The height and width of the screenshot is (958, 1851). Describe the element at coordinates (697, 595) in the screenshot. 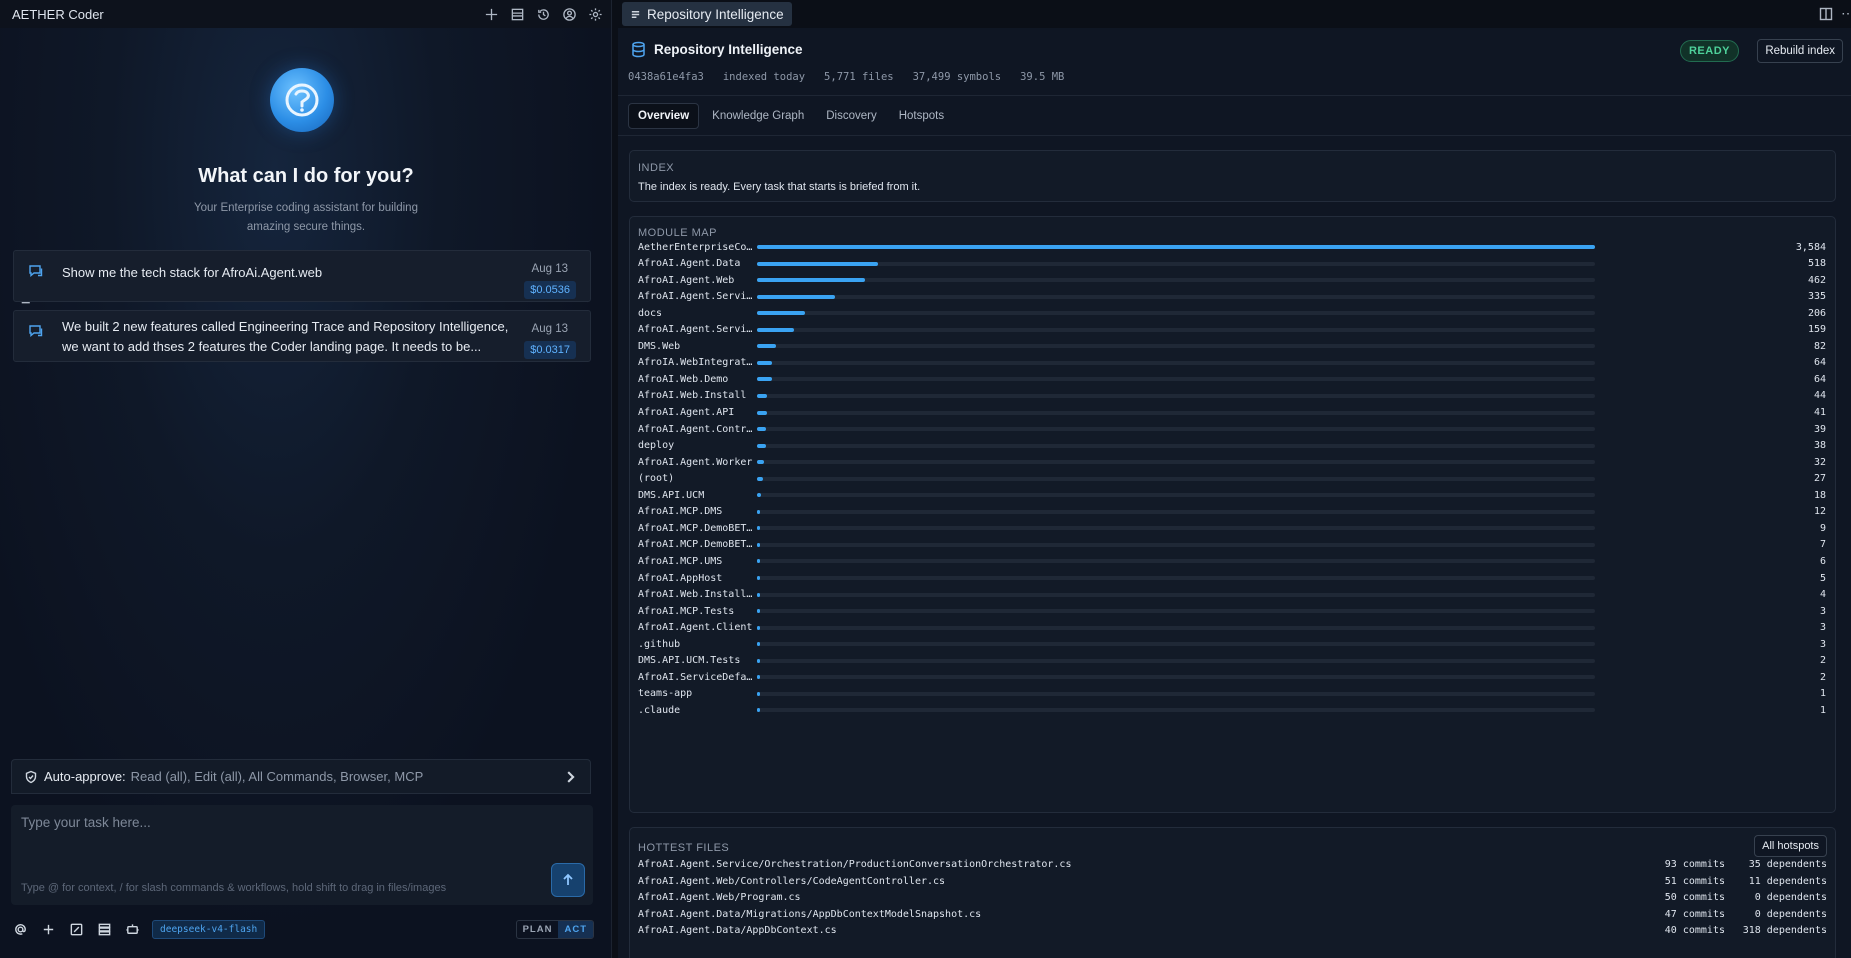

I see `module-name: AfroAI.Web.Install.Tests` at that location.